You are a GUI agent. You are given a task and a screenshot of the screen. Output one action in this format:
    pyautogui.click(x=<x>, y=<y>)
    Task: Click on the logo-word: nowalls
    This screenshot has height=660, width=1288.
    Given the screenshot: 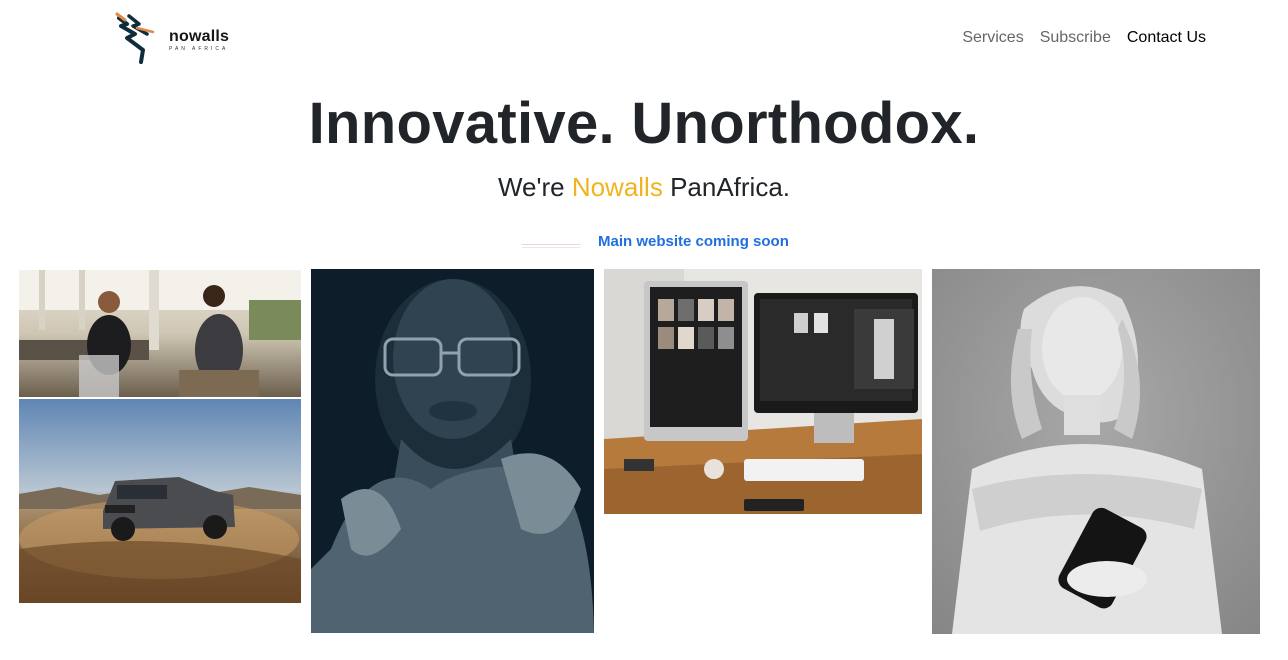 What is the action you would take?
    pyautogui.click(x=199, y=36)
    